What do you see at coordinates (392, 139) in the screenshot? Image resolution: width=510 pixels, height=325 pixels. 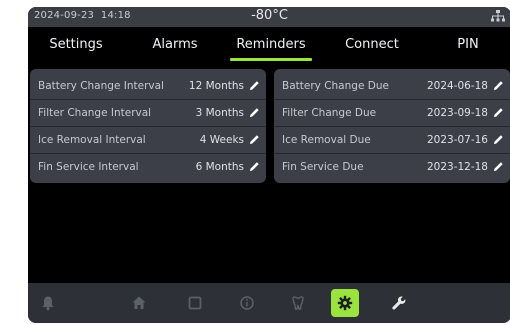 I see `ice-removal-due-row: Ice Removal Due 2023-07-16` at bounding box center [392, 139].